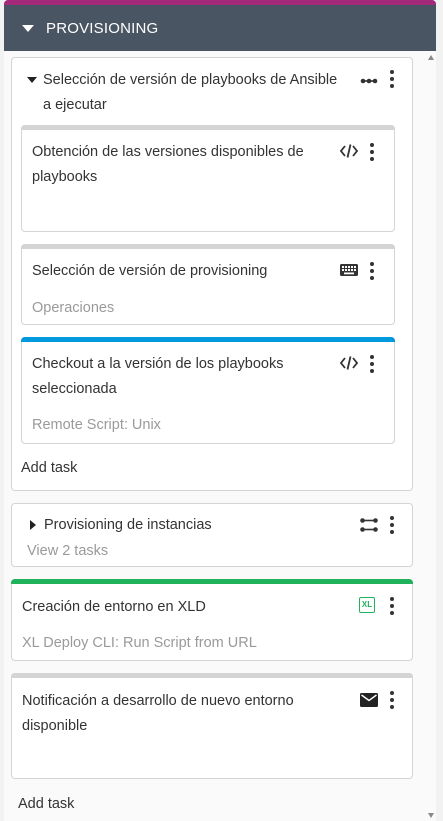 The height and width of the screenshot is (821, 443). What do you see at coordinates (128, 525) in the screenshot?
I see `group-title: Provisioning de instancias` at bounding box center [128, 525].